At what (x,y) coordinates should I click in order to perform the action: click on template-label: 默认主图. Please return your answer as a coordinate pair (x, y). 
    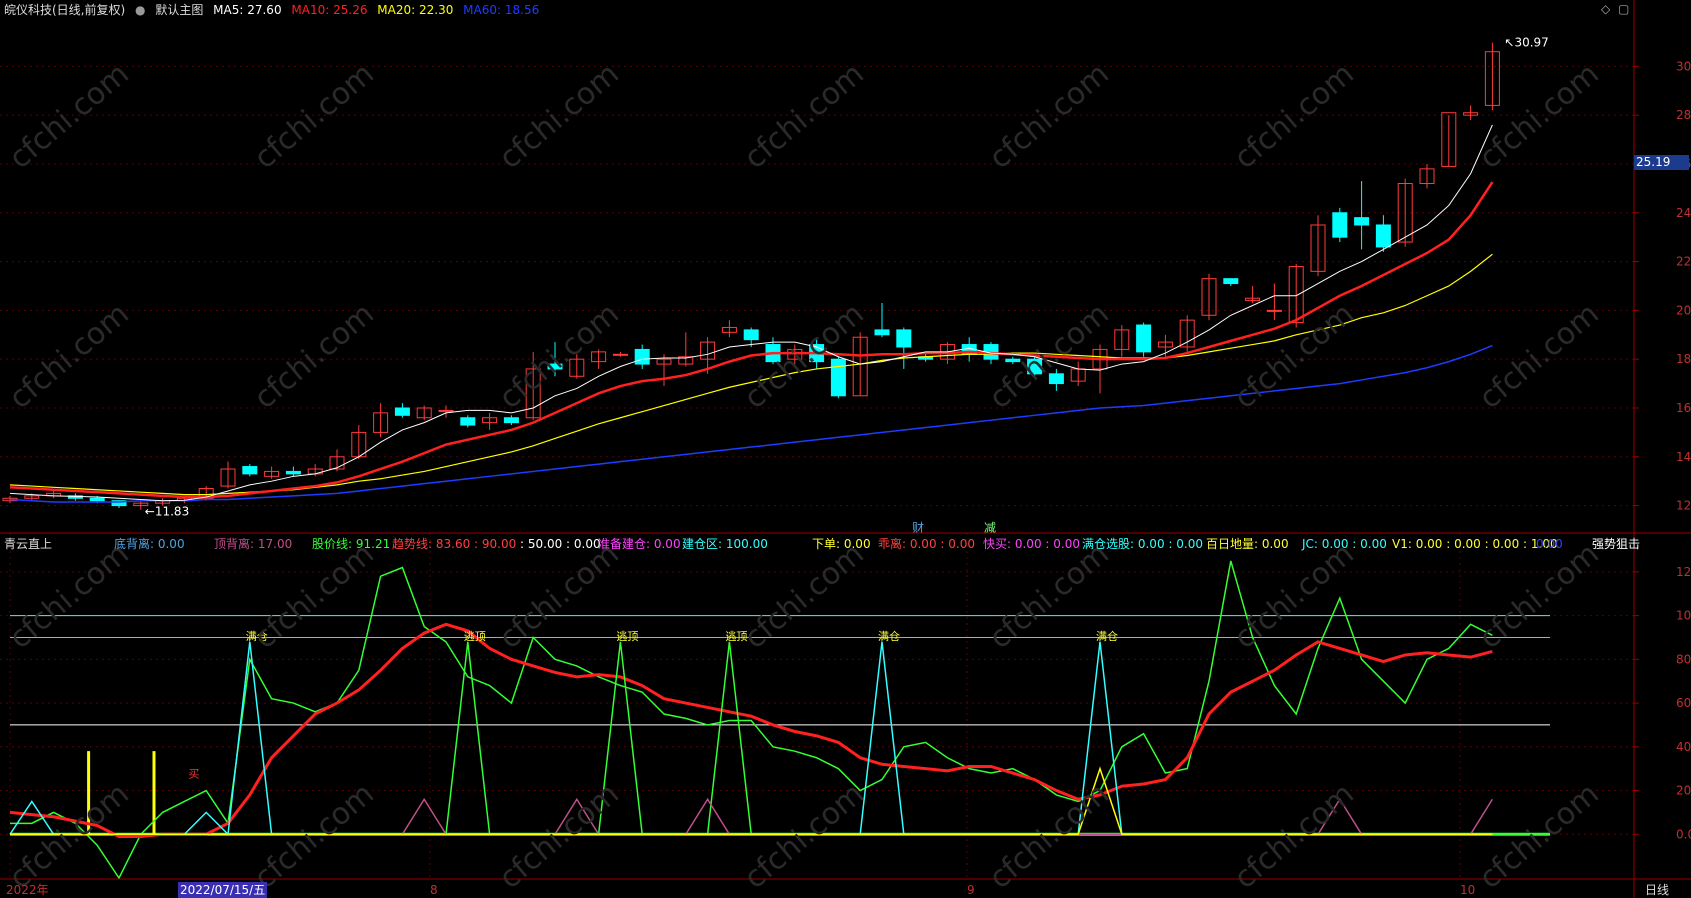
    Looking at the image, I should click on (179, 10).